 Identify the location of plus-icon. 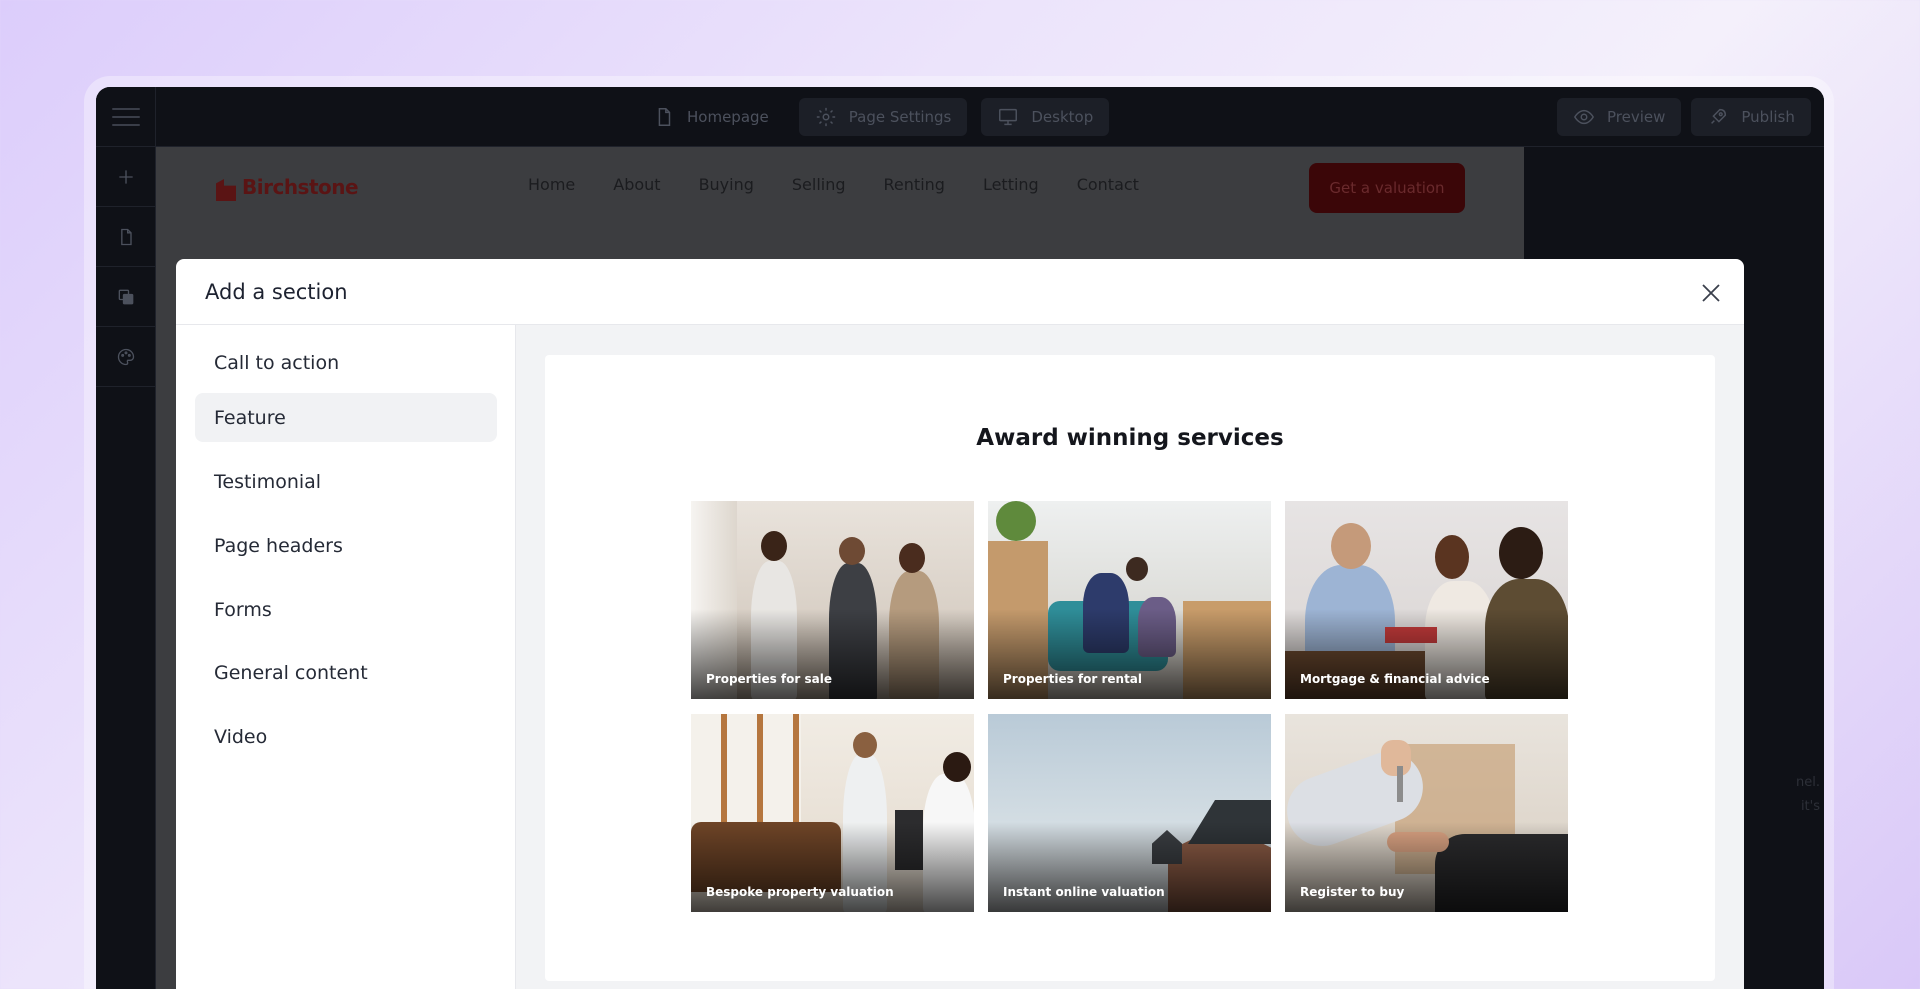
(126, 176).